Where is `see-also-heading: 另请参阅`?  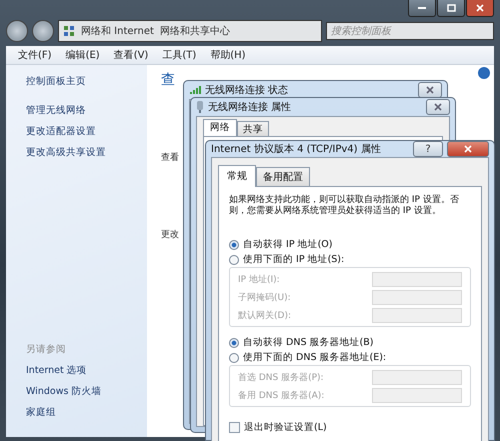
see-also-heading: 另请参阅 is located at coordinates (46, 349).